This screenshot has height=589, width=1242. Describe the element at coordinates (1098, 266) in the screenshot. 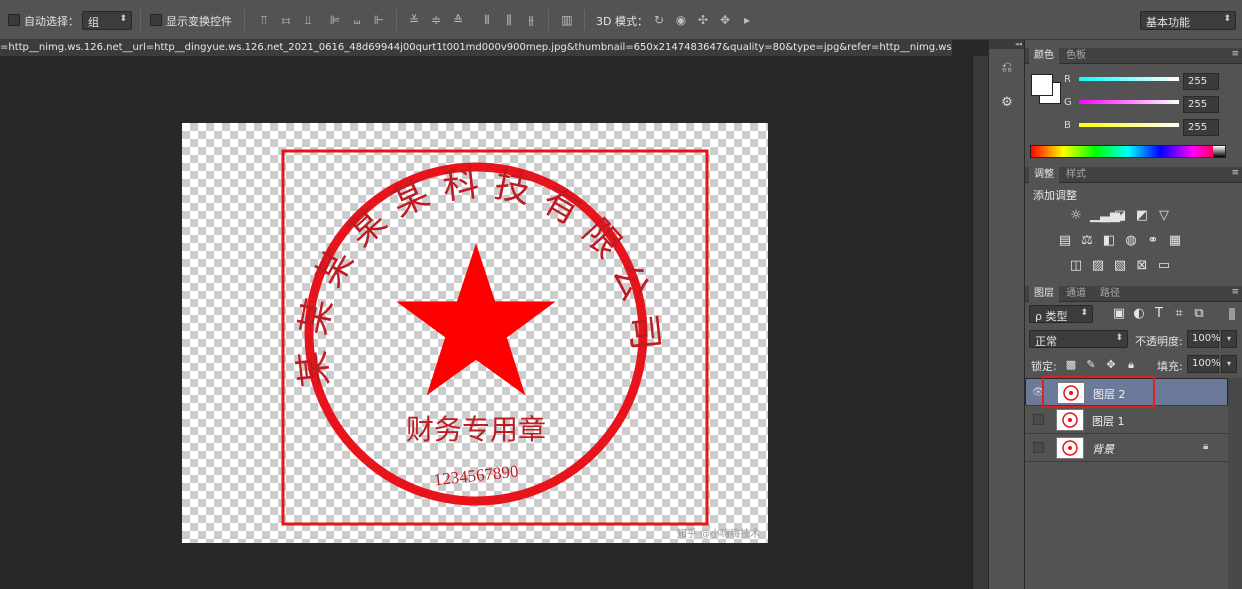

I see `posterize-icon: ▨` at that location.